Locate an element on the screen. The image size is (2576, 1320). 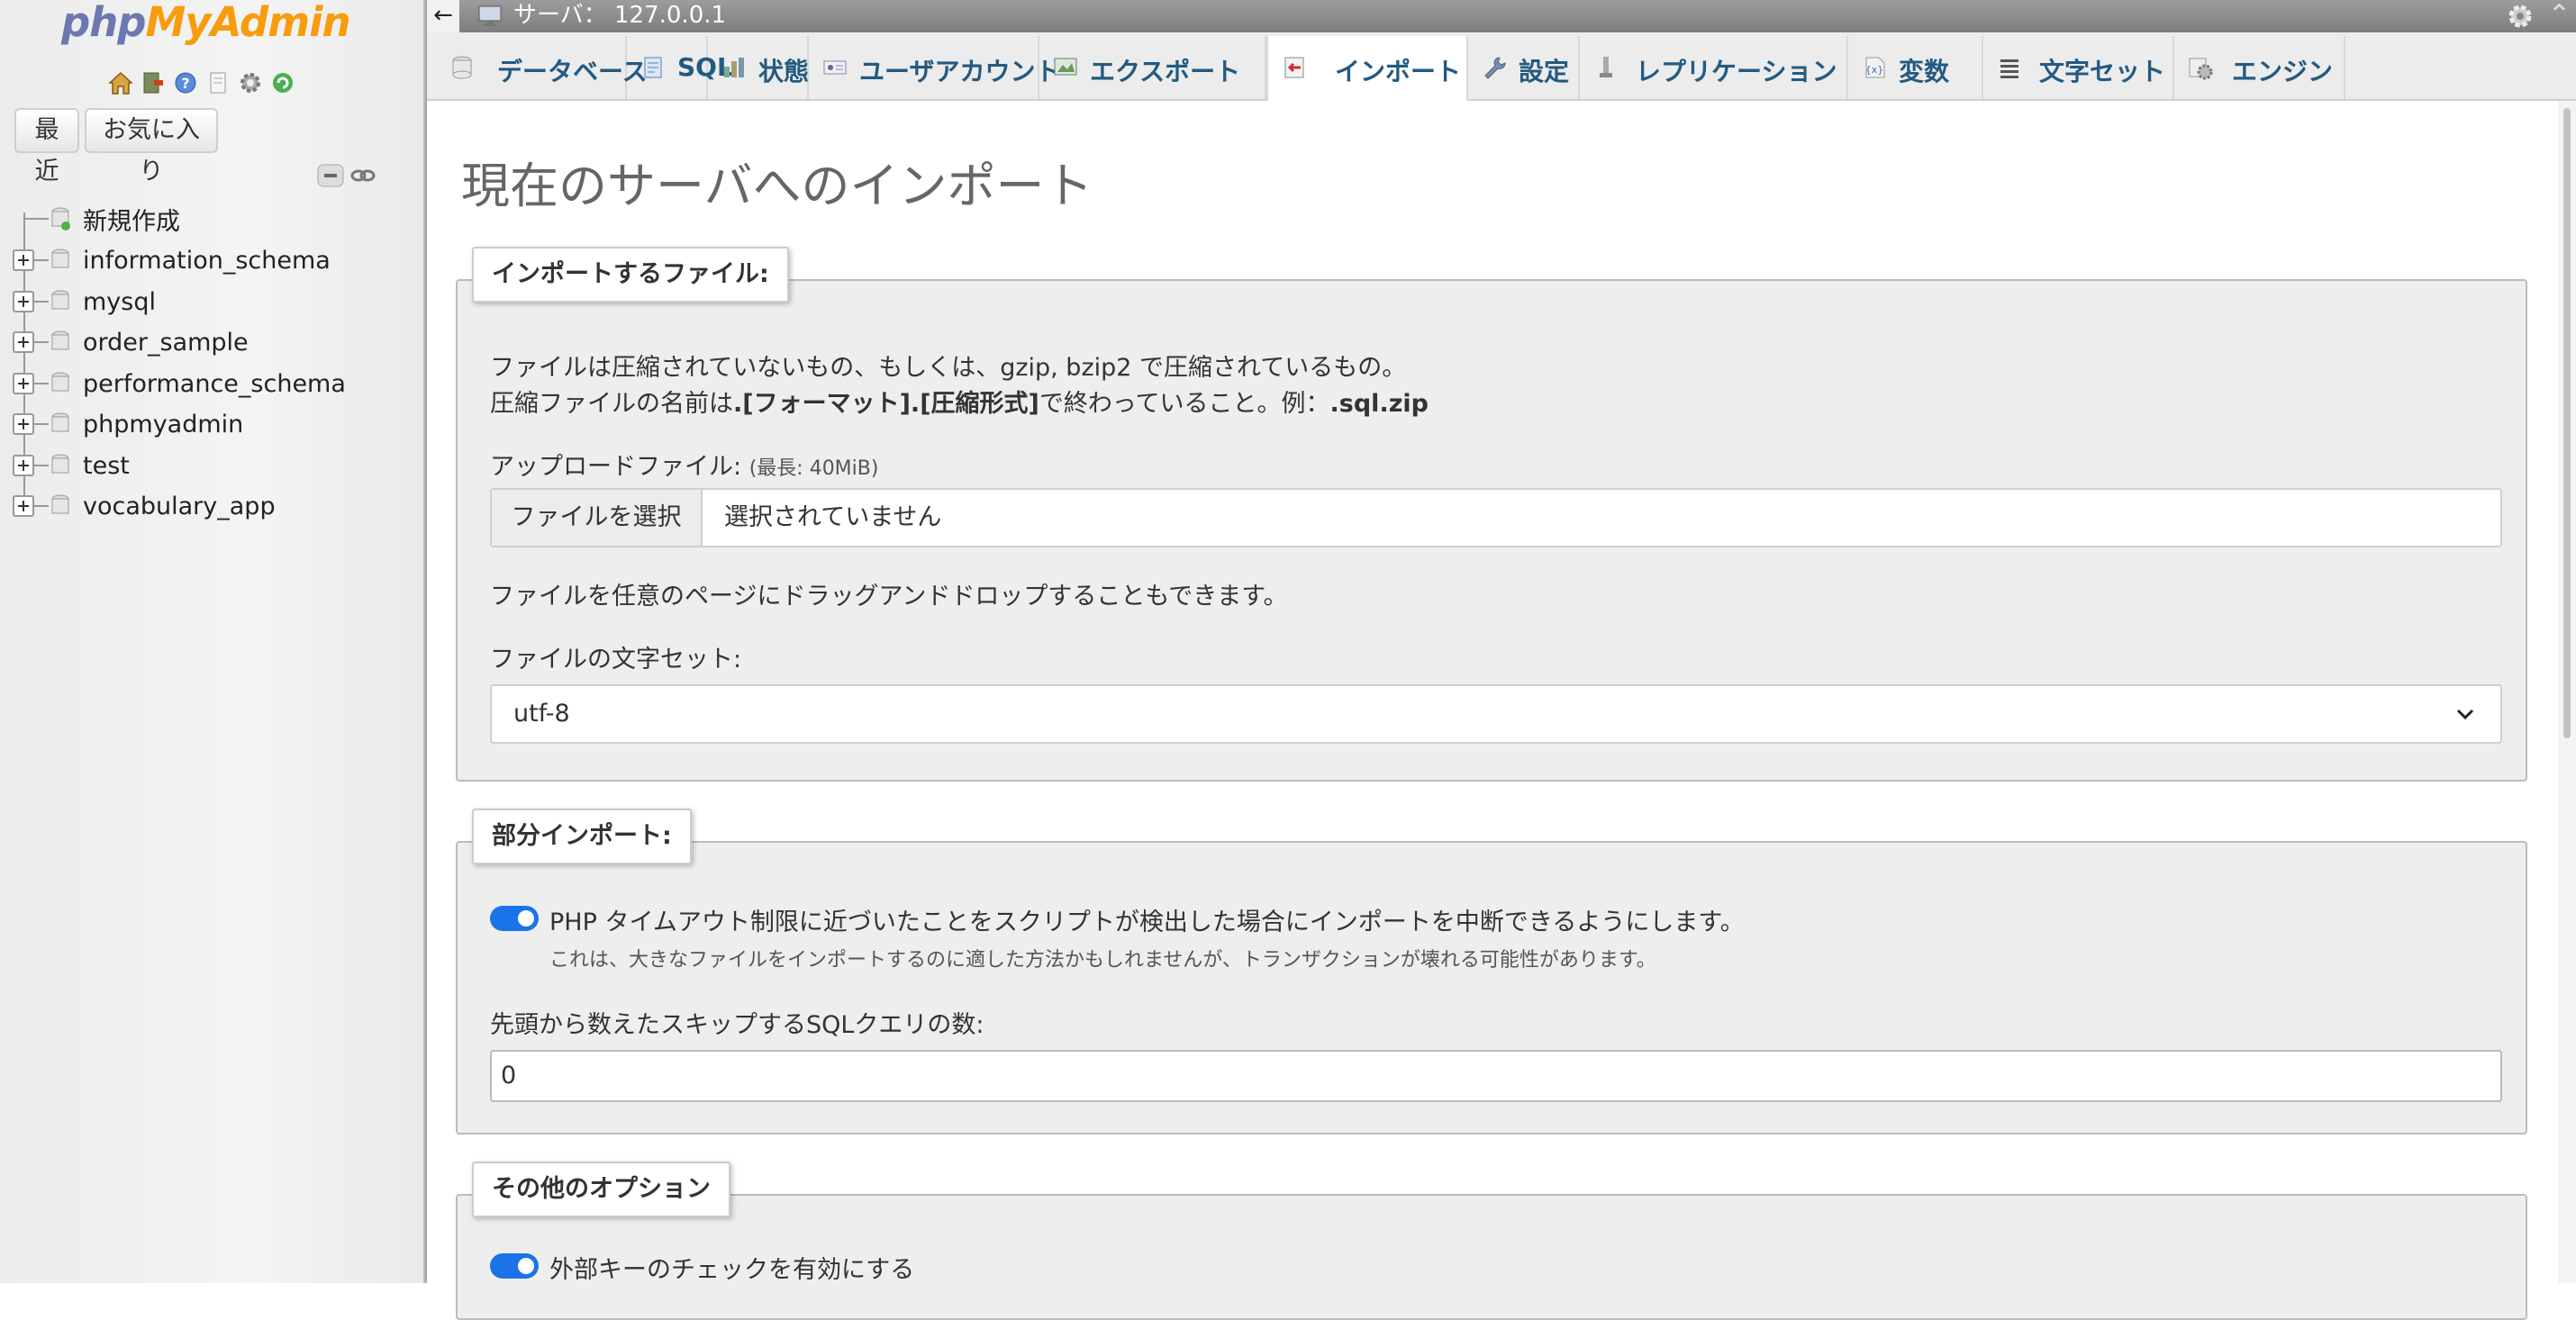
tab-label: インポート is located at coordinates (1399, 71).